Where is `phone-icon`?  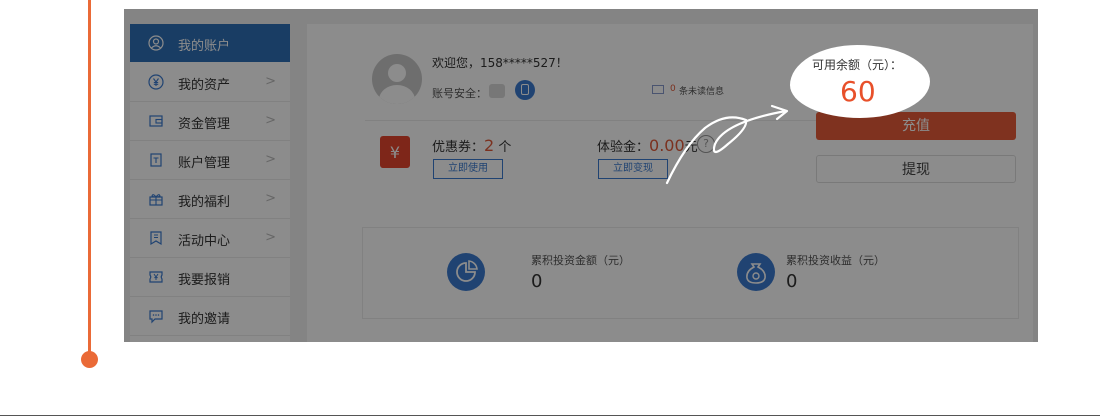 phone-icon is located at coordinates (525, 90).